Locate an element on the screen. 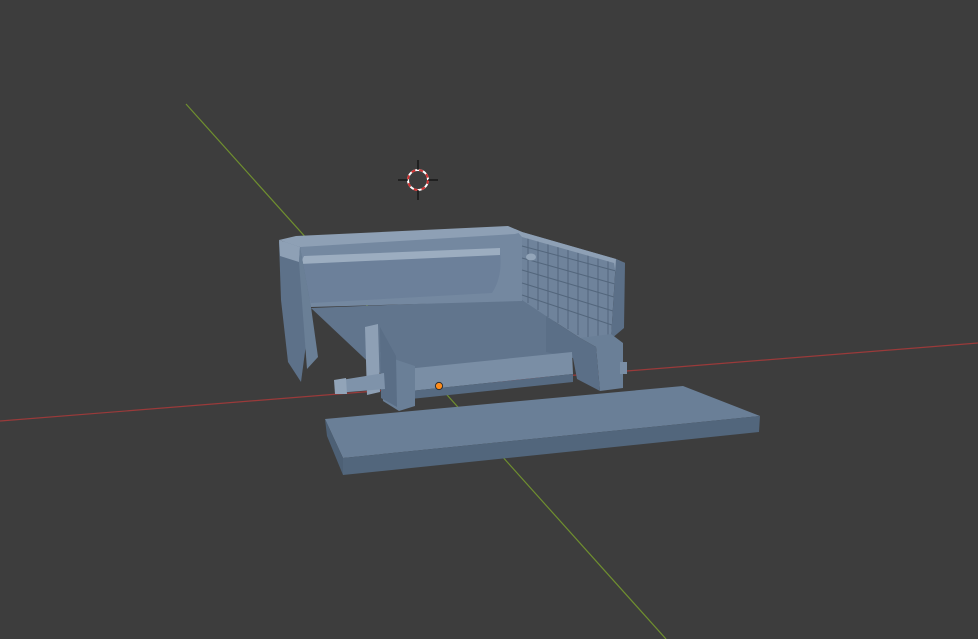  latch-rod-end is located at coordinates (340, 386).